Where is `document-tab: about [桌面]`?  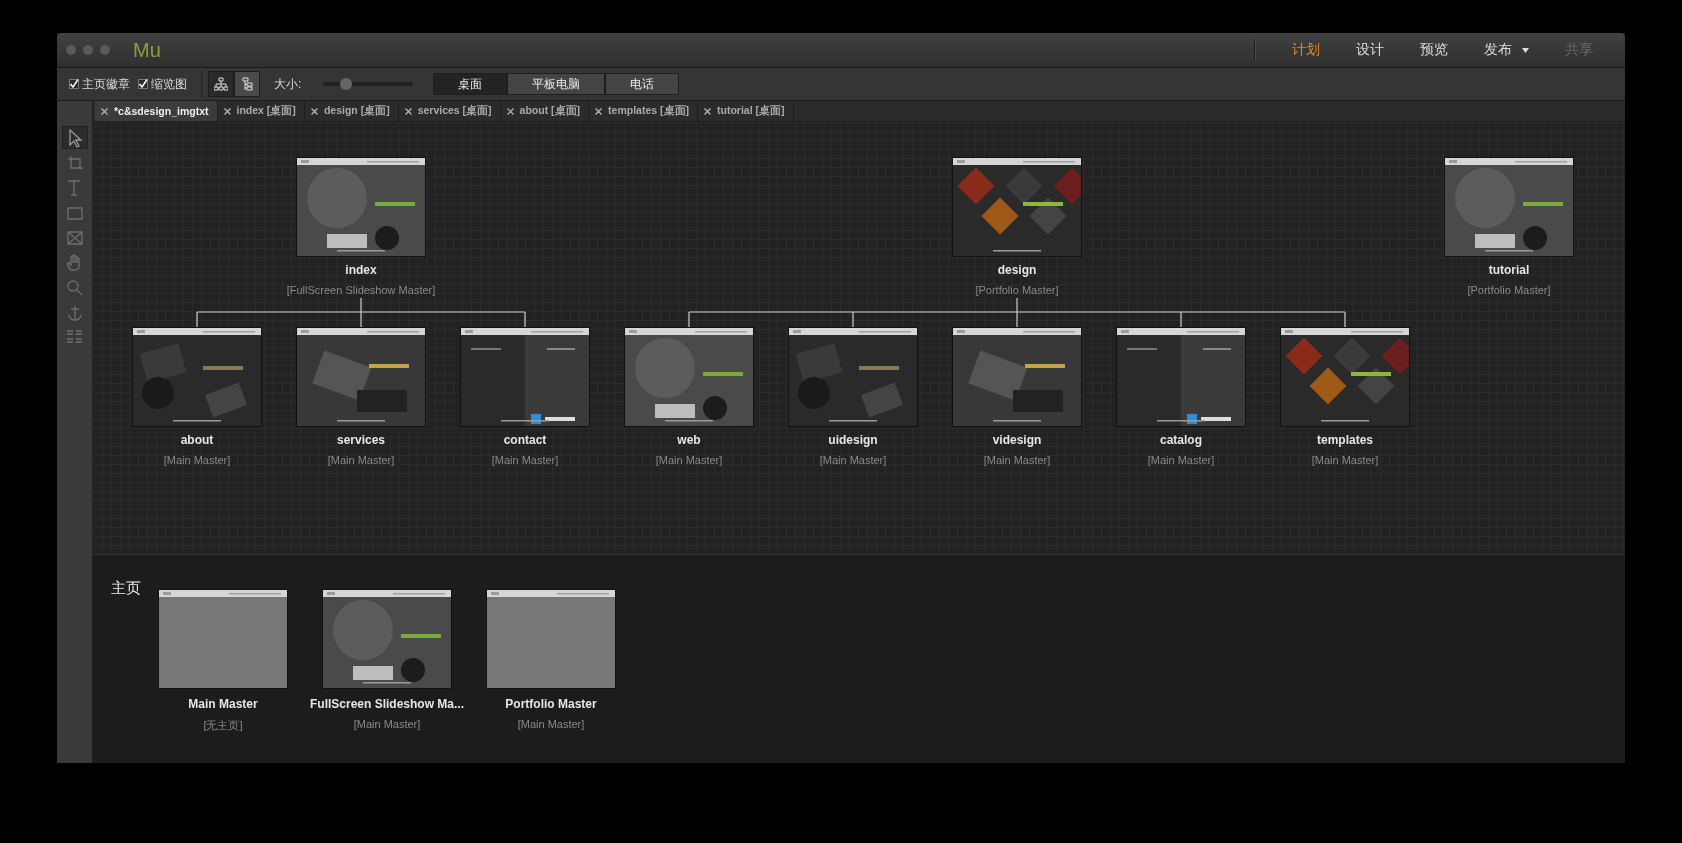 document-tab: about [桌面] is located at coordinates (545, 111).